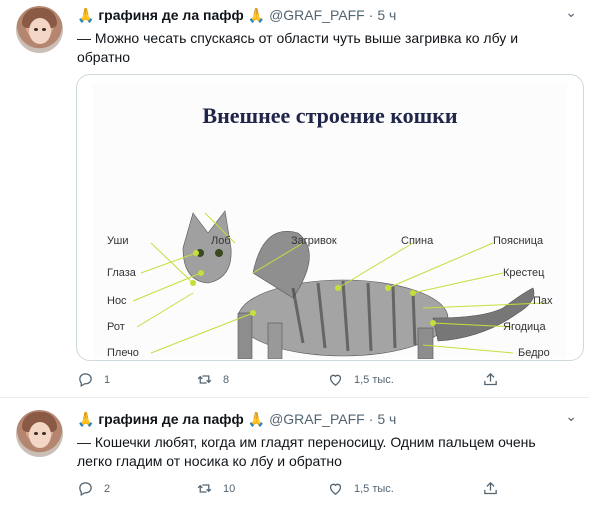 The width and height of the screenshot is (589, 509). What do you see at coordinates (292, 490) in the screenshot?
I see `tweet-actions: 2 10 1,5 тыс.` at bounding box center [292, 490].